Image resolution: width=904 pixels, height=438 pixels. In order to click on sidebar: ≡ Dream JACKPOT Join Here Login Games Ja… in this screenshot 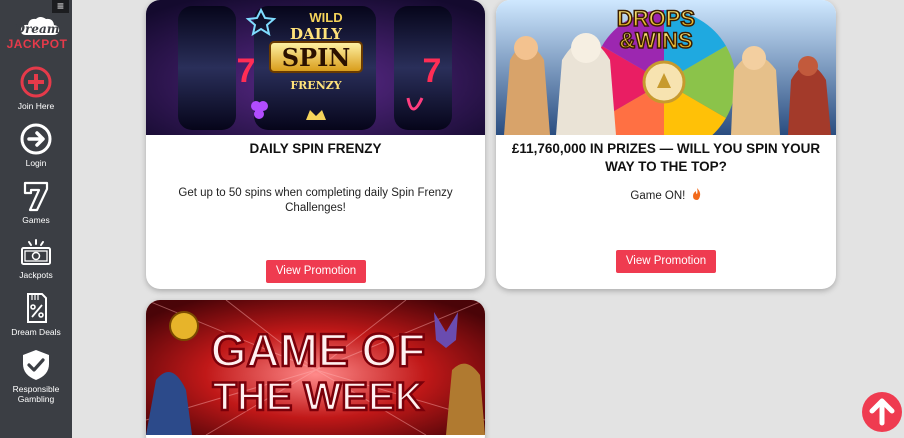, I will do `click(36, 219)`.